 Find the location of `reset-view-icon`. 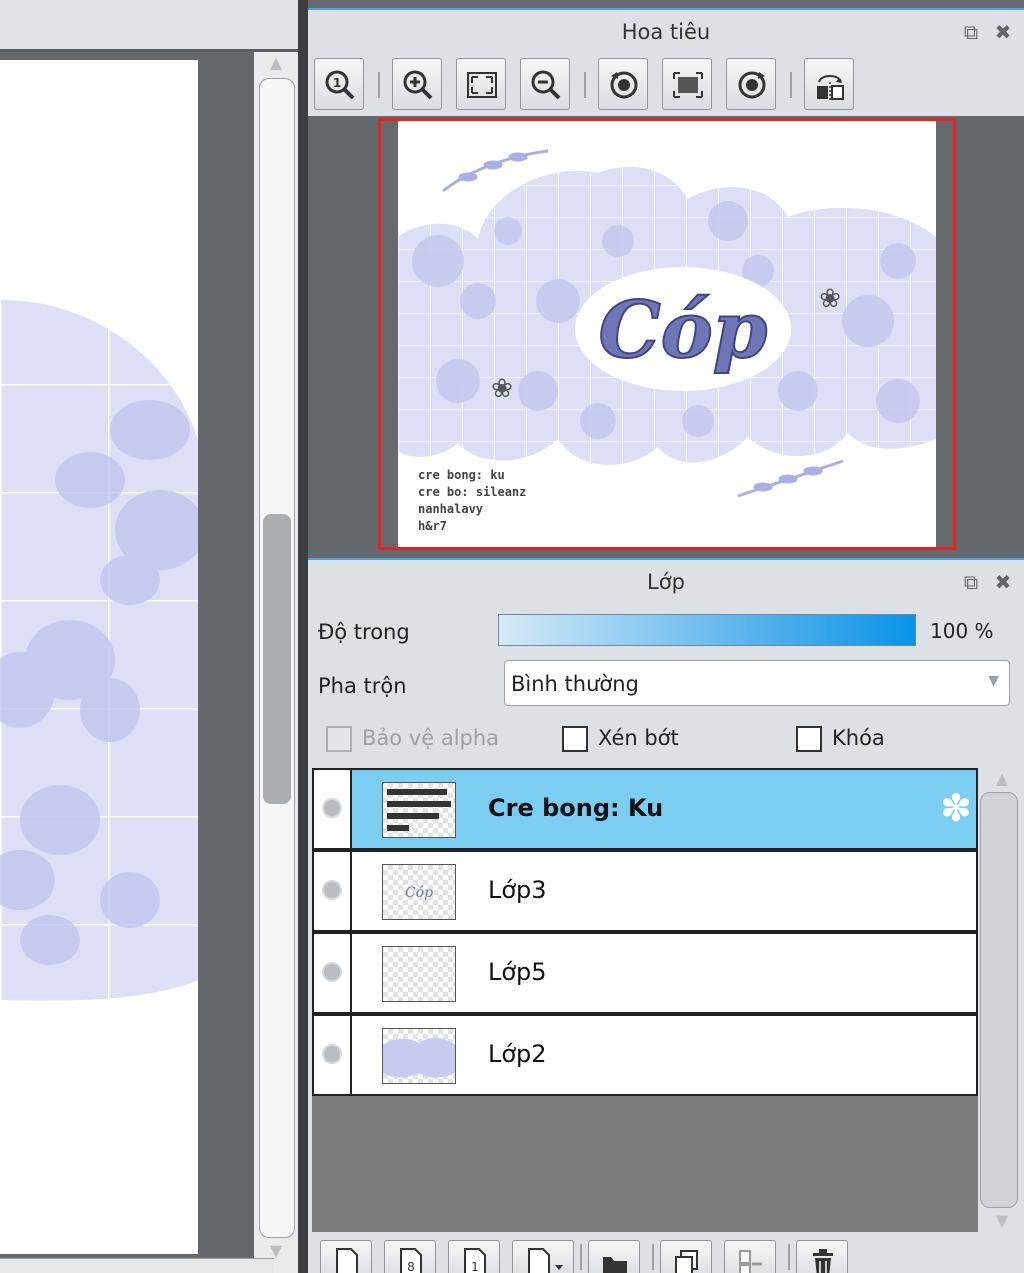

reset-view-icon is located at coordinates (688, 85).